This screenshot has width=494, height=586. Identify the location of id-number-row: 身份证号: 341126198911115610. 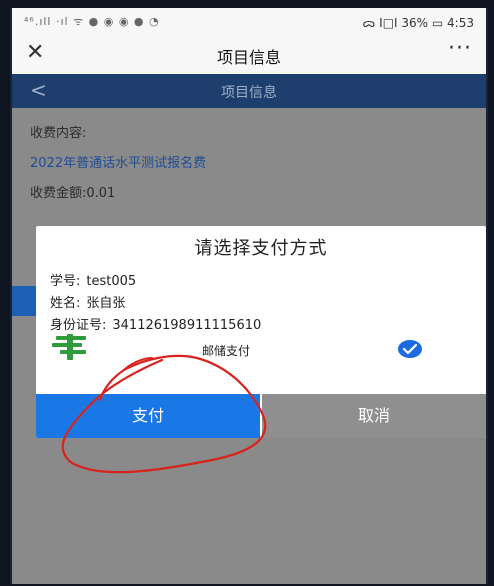
(155, 323).